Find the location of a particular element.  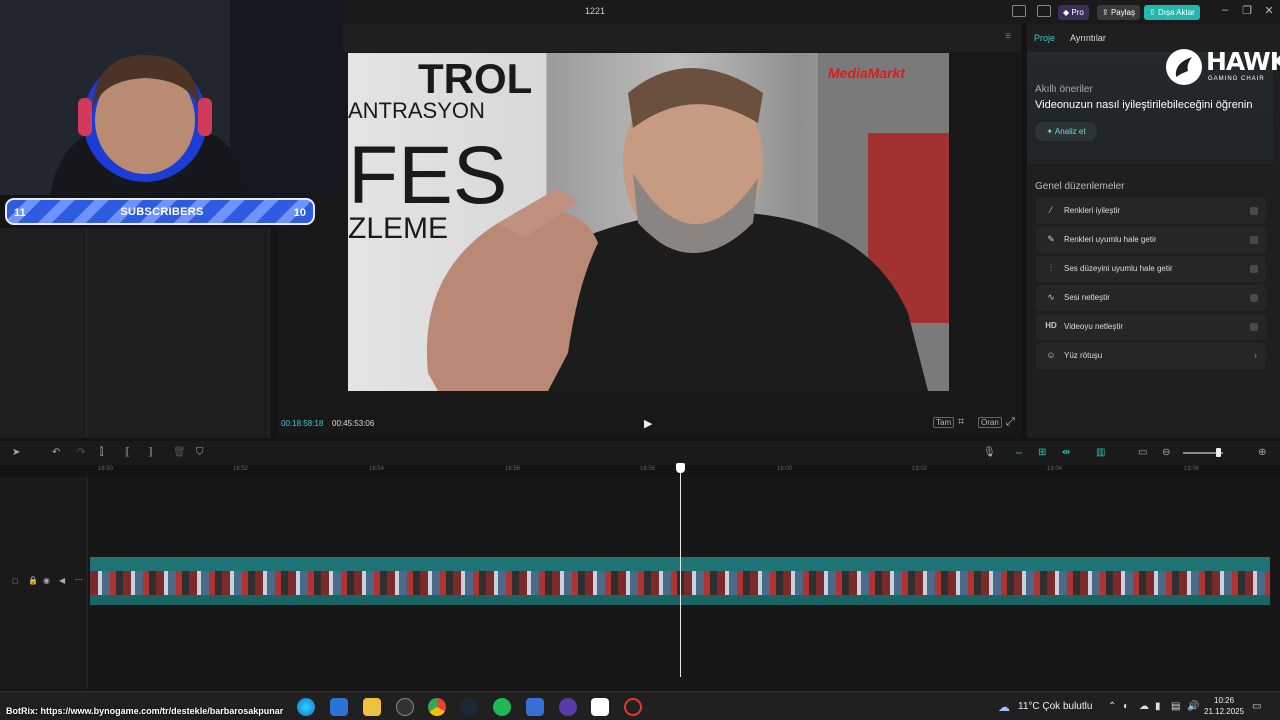

share-label: Paylaş is located at coordinates (1122, 12).